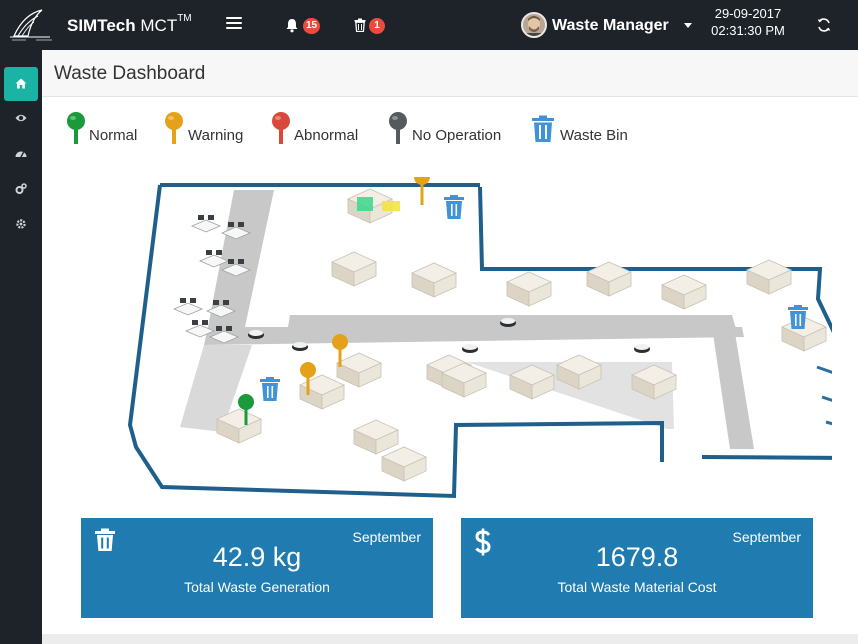 This screenshot has height=644, width=858. I want to click on page-title: Waste Dashboard, so click(130, 73).